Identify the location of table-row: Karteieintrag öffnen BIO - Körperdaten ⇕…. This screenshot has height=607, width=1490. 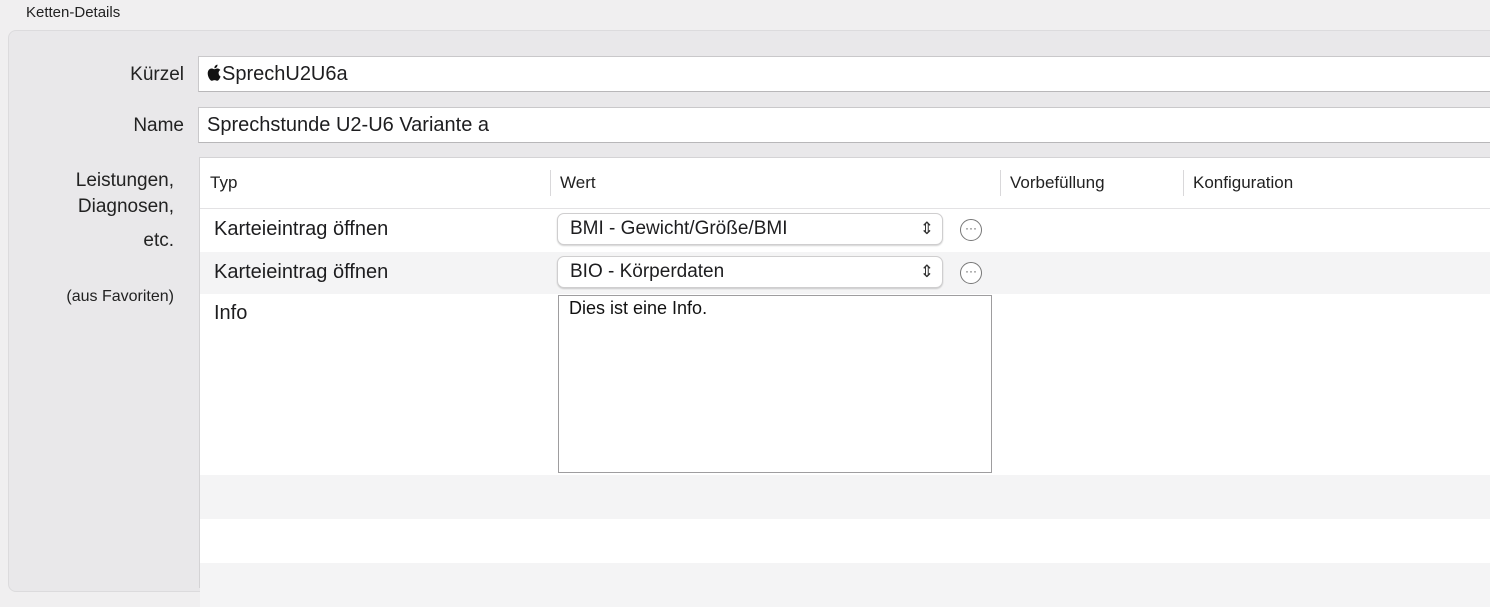
(845, 273).